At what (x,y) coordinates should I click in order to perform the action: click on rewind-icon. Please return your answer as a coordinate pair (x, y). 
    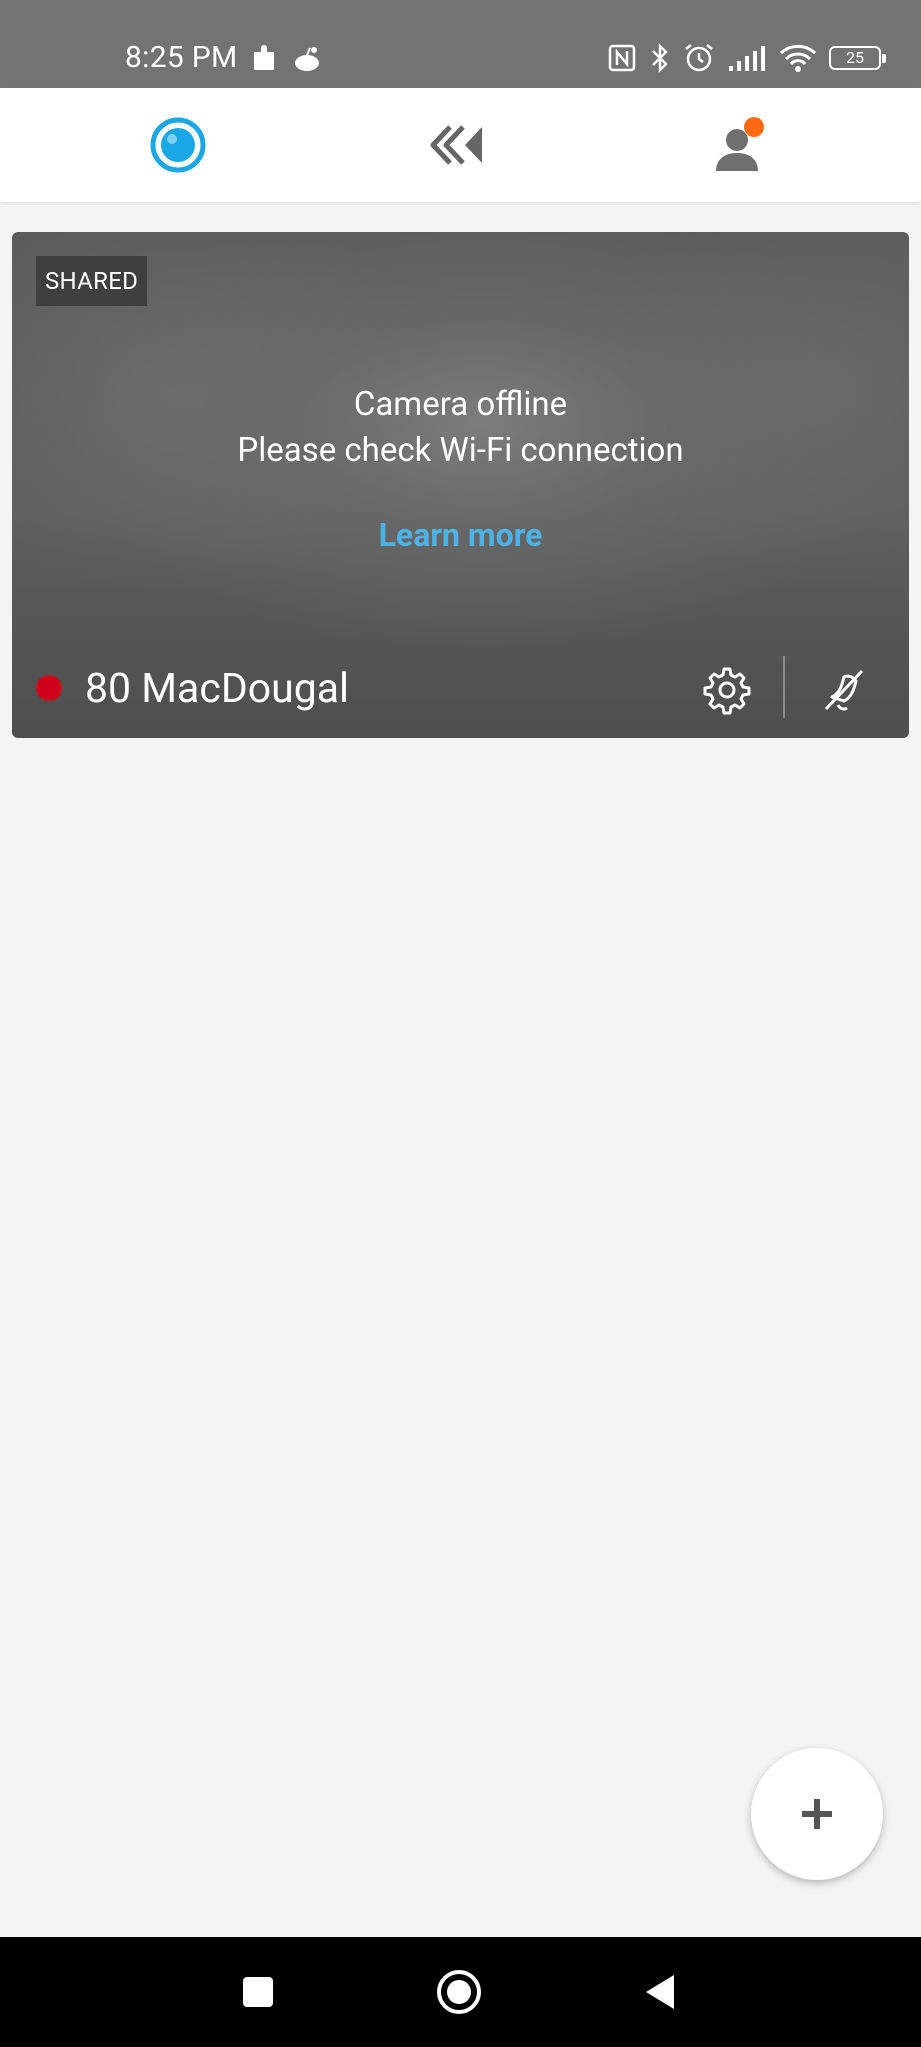
    Looking at the image, I should click on (456, 145).